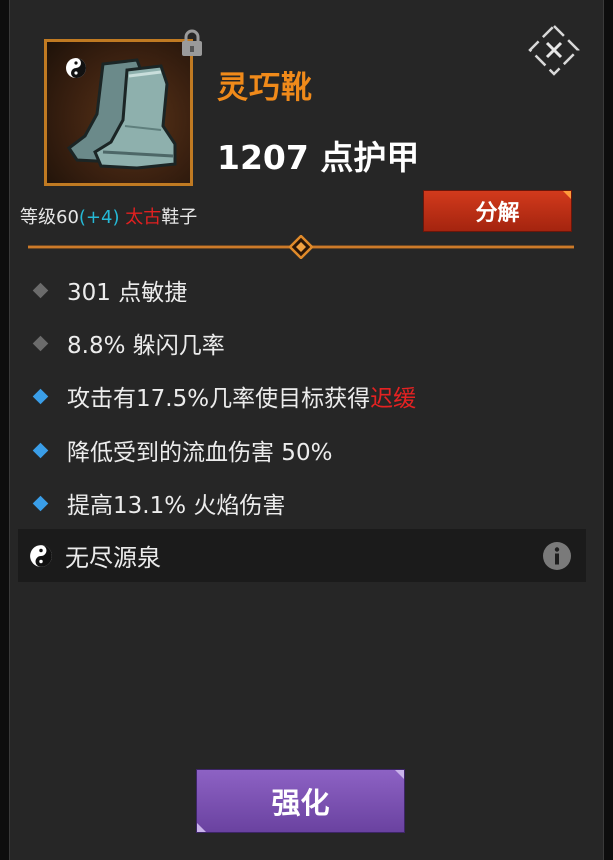  What do you see at coordinates (143, 217) in the screenshot?
I see `tier-label: 太古` at bounding box center [143, 217].